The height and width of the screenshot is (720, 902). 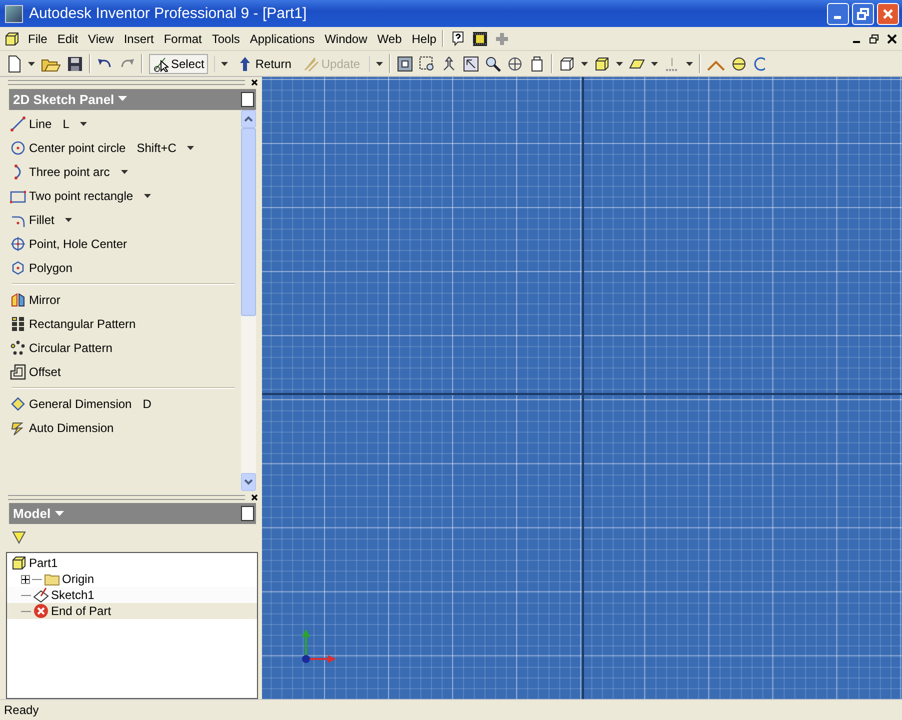 I want to click on tree-item: Origin, so click(x=78, y=579).